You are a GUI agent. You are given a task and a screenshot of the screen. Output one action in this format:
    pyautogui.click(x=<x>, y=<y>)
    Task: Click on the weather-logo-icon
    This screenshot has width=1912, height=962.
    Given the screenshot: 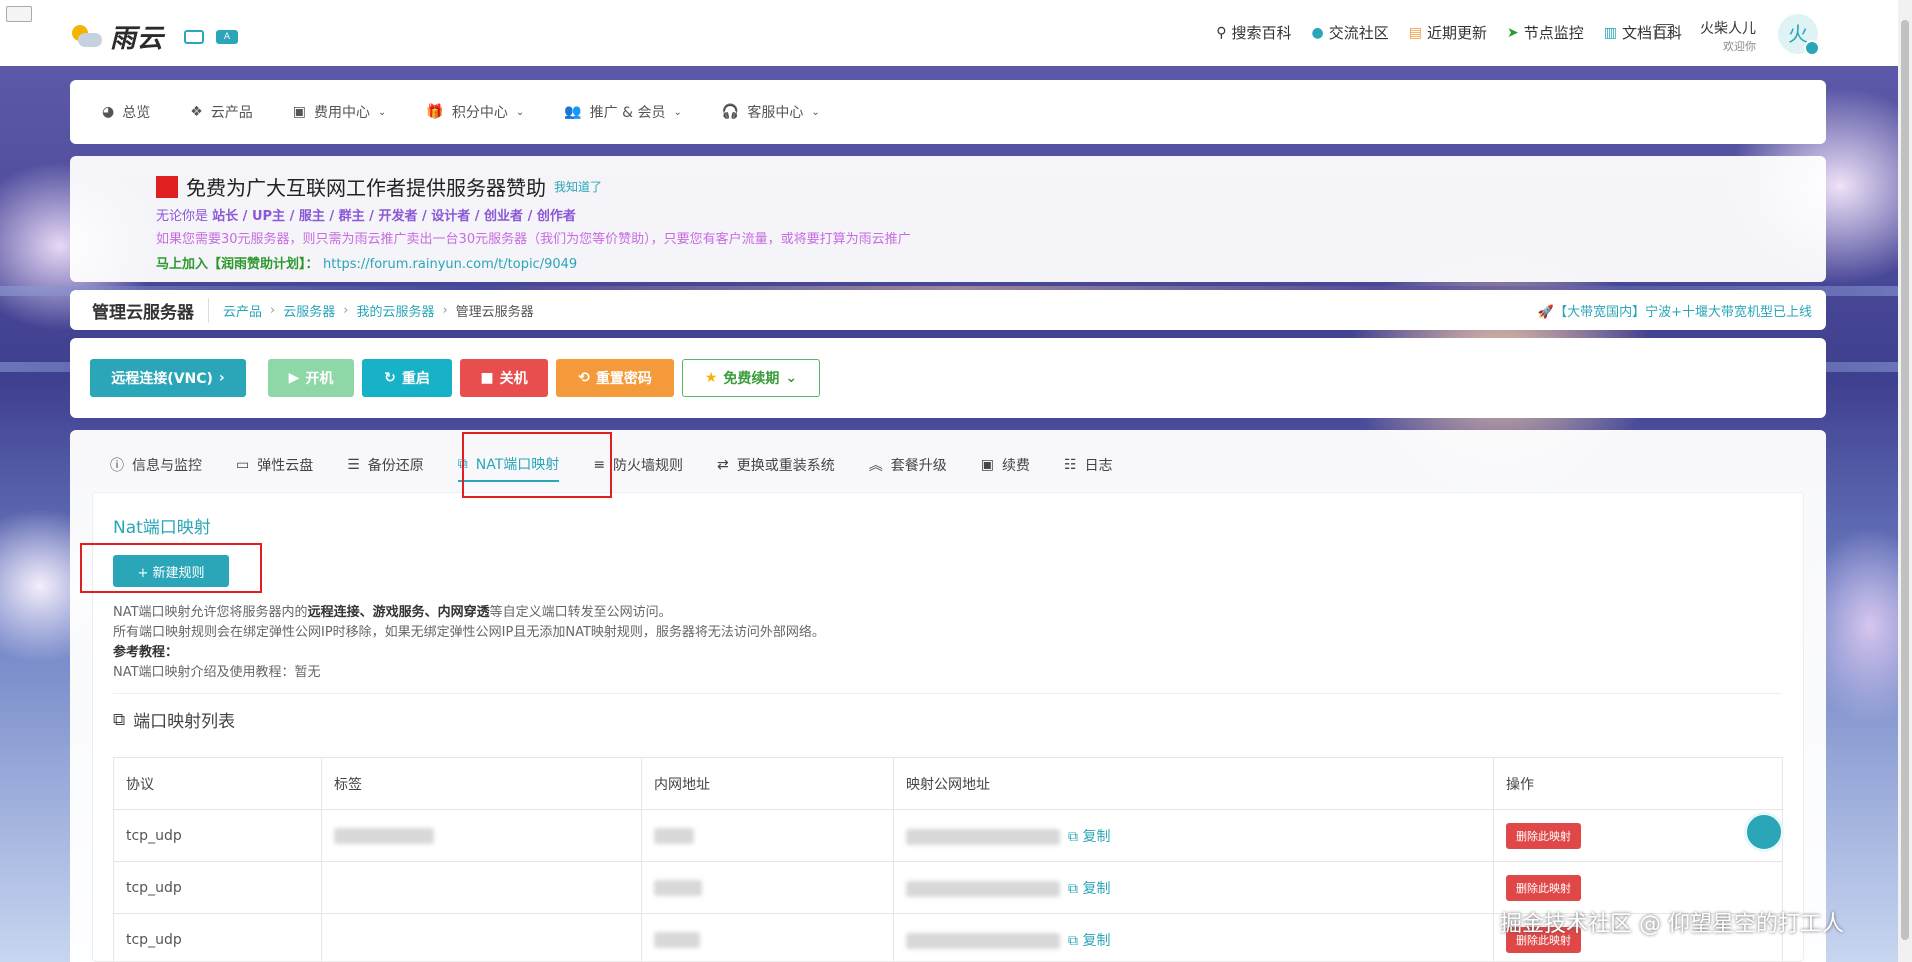 What is the action you would take?
    pyautogui.click(x=87, y=37)
    